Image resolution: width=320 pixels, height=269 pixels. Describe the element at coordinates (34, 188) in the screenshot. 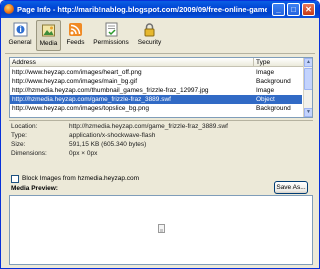

I see `media-preview-label: Media Preview:` at that location.